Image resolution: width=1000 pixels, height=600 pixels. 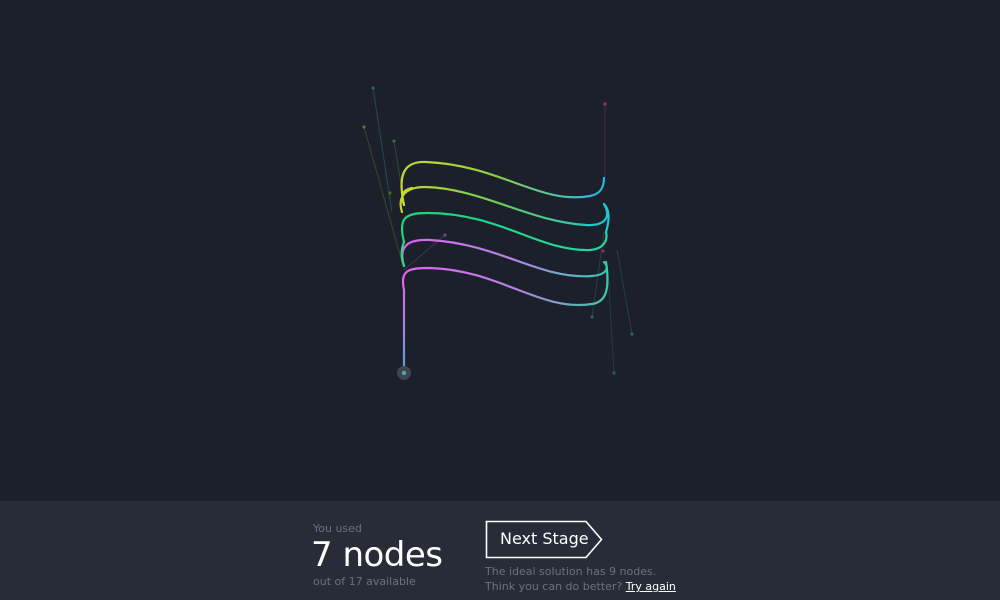 I want to click on try-again-link: Try again, so click(x=651, y=586).